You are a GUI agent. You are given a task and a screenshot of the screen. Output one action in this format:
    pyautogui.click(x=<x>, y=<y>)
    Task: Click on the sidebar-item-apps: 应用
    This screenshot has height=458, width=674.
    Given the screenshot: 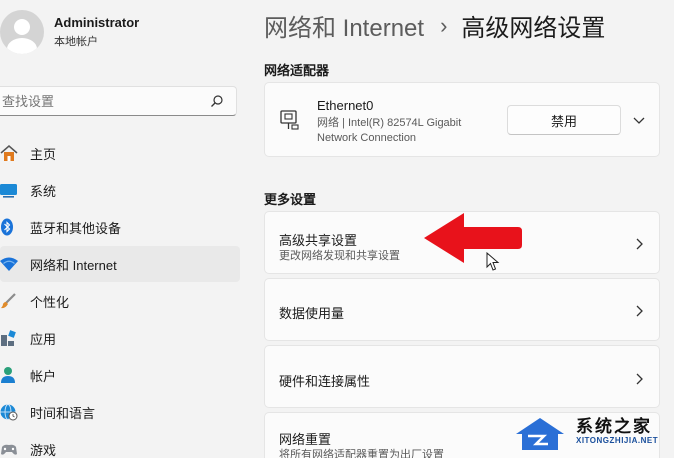 What is the action you would take?
    pyautogui.click(x=120, y=338)
    